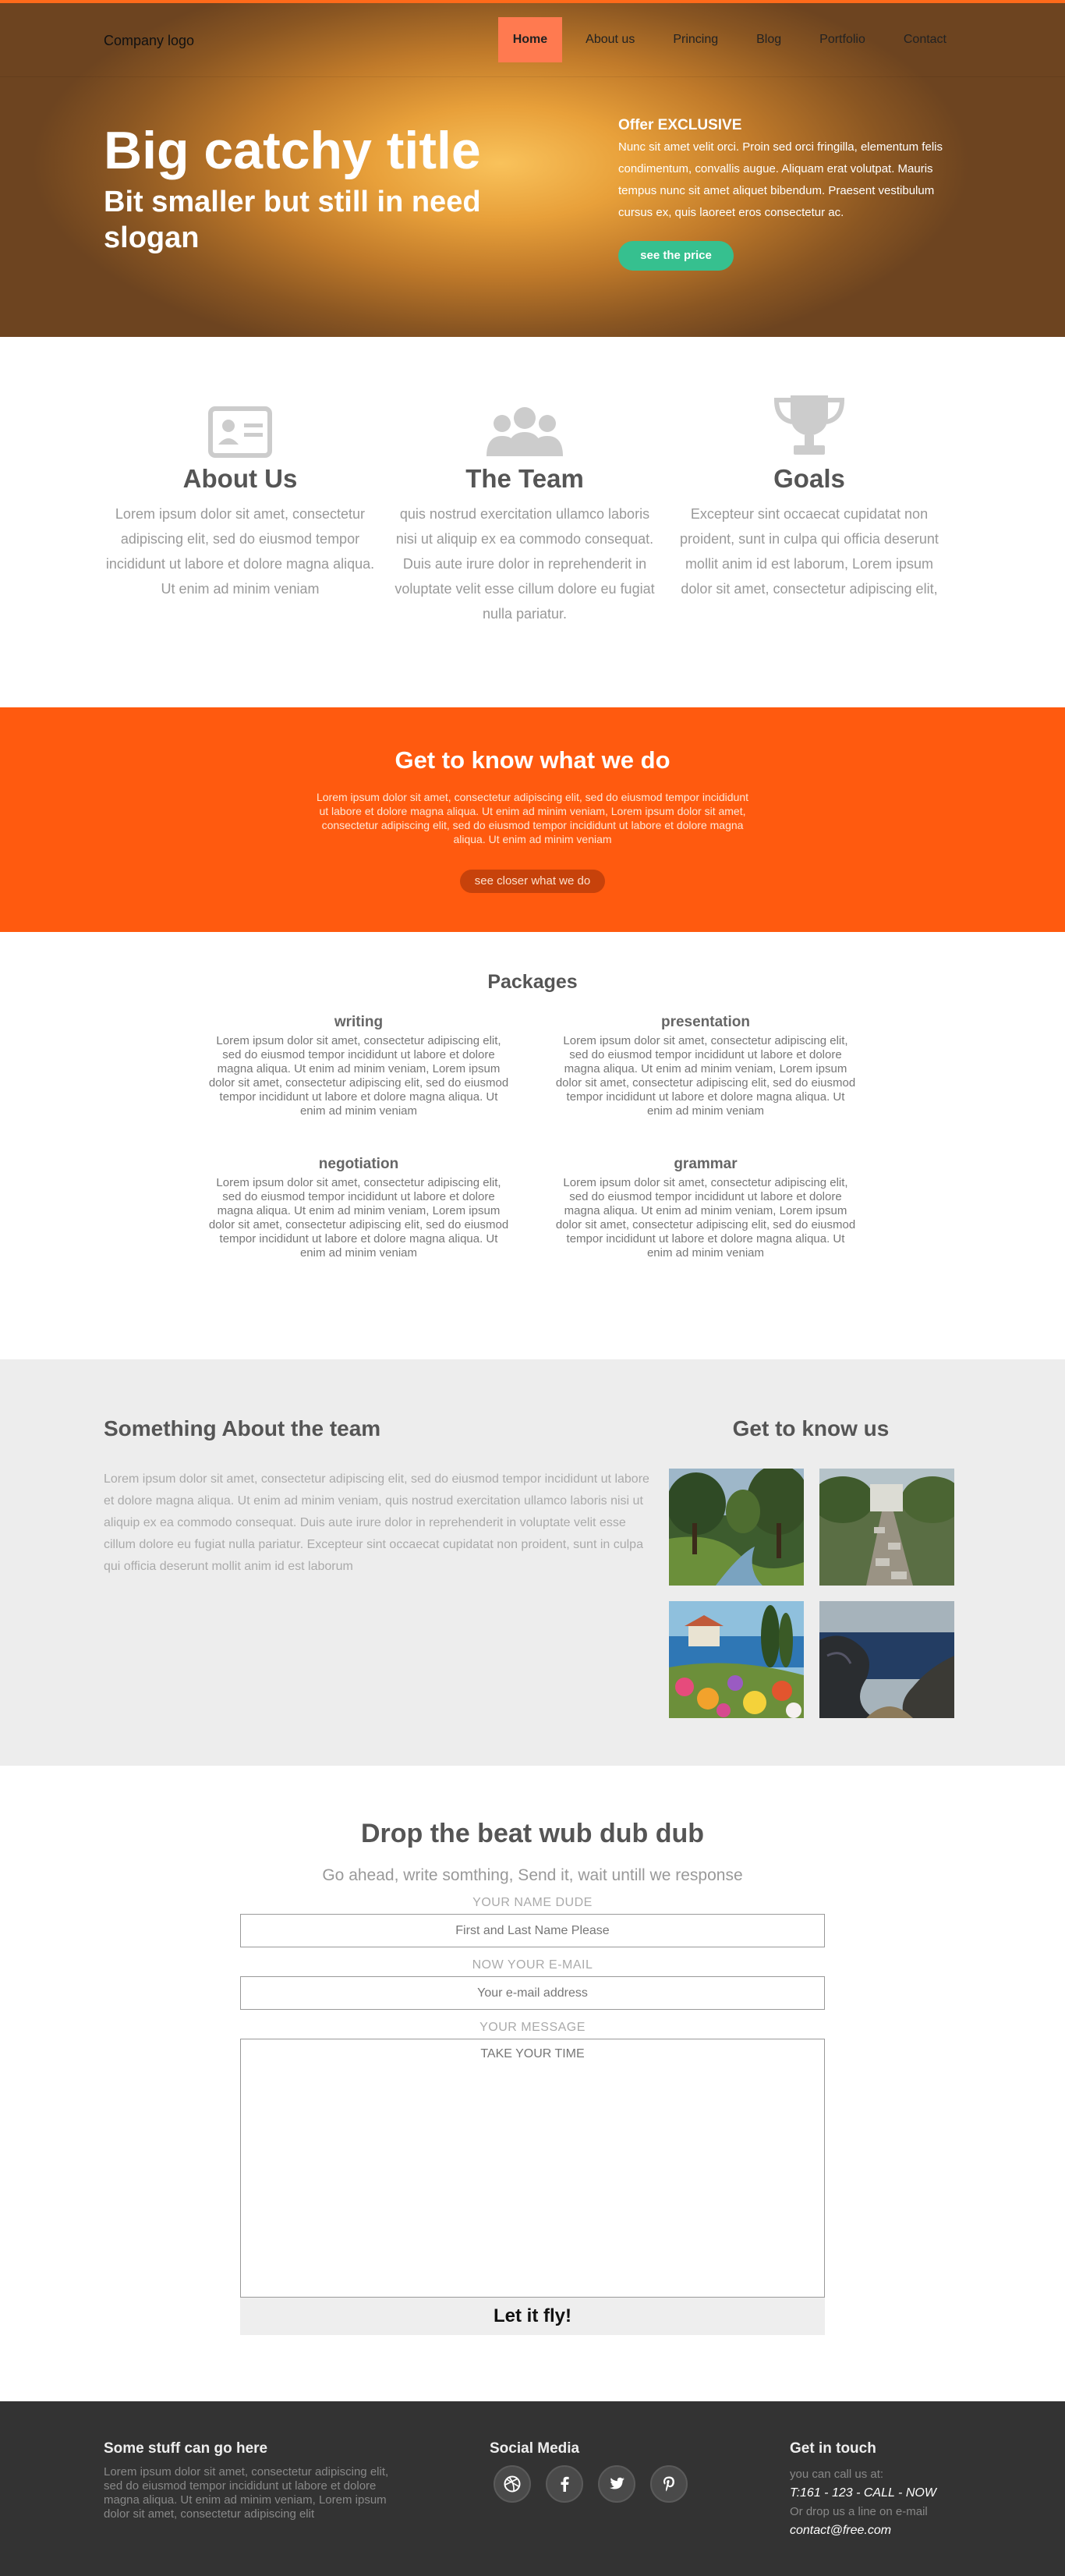 The image size is (1065, 2576). Describe the element at coordinates (532, 982) in the screenshot. I see `packages-title: Packages` at that location.